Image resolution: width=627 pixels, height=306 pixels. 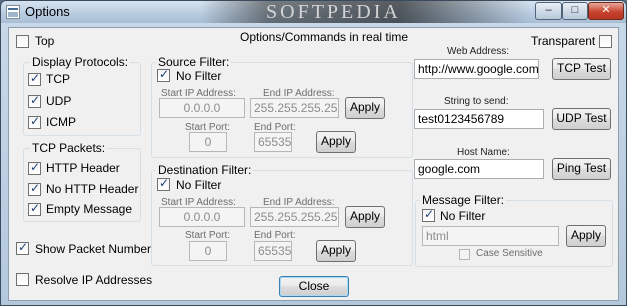 What do you see at coordinates (581, 169) in the screenshot?
I see `ping-test-button: Ping Test` at bounding box center [581, 169].